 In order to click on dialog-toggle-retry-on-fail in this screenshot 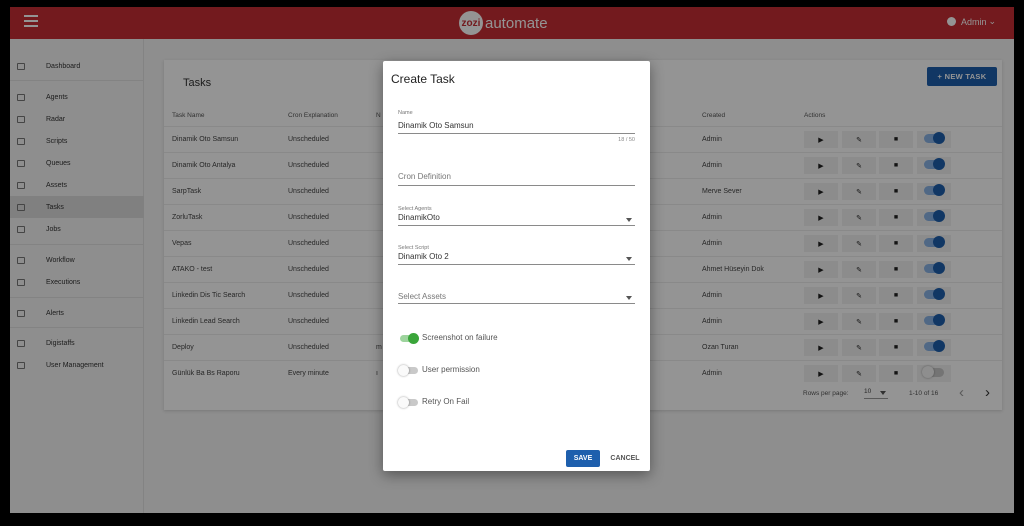, I will do `click(408, 402)`.